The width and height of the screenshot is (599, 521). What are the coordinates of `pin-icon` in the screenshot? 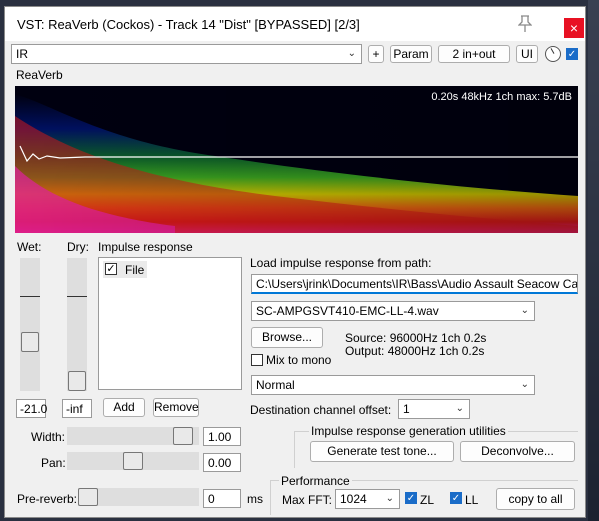 It's located at (525, 24).